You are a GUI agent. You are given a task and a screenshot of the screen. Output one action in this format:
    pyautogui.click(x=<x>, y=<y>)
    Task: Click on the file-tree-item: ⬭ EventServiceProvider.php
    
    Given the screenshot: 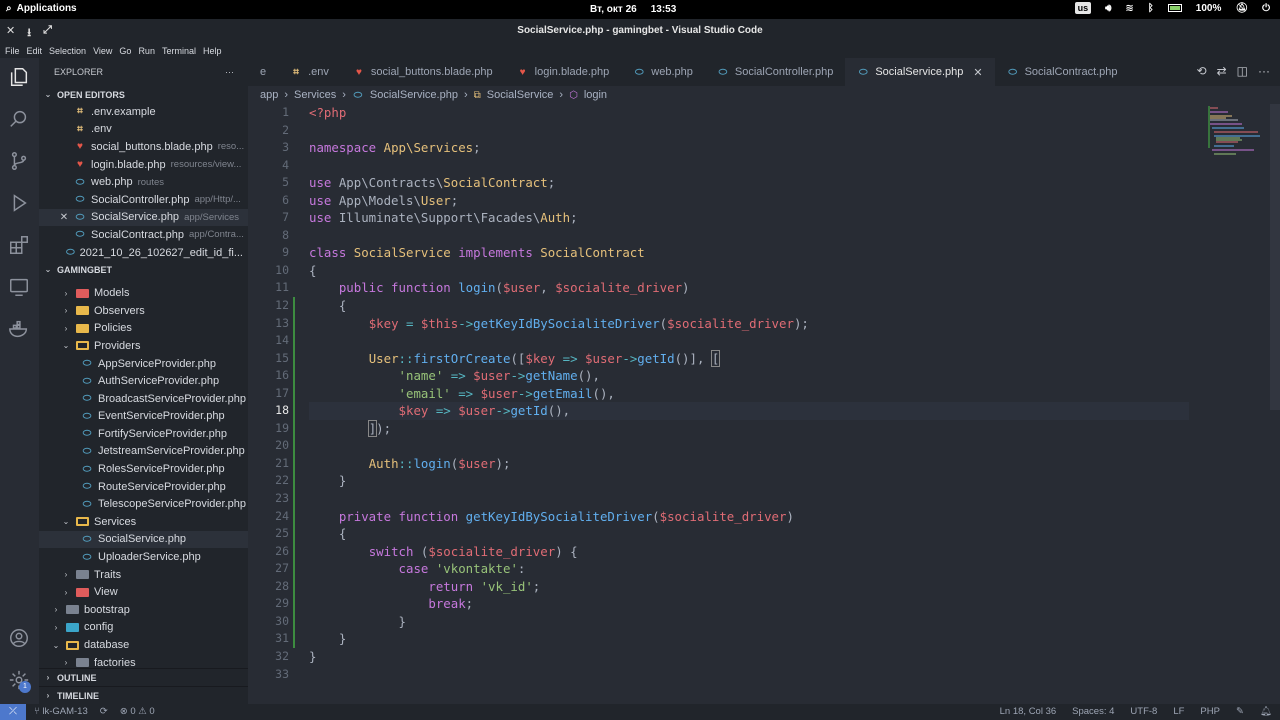 What is the action you would take?
    pyautogui.click(x=143, y=417)
    